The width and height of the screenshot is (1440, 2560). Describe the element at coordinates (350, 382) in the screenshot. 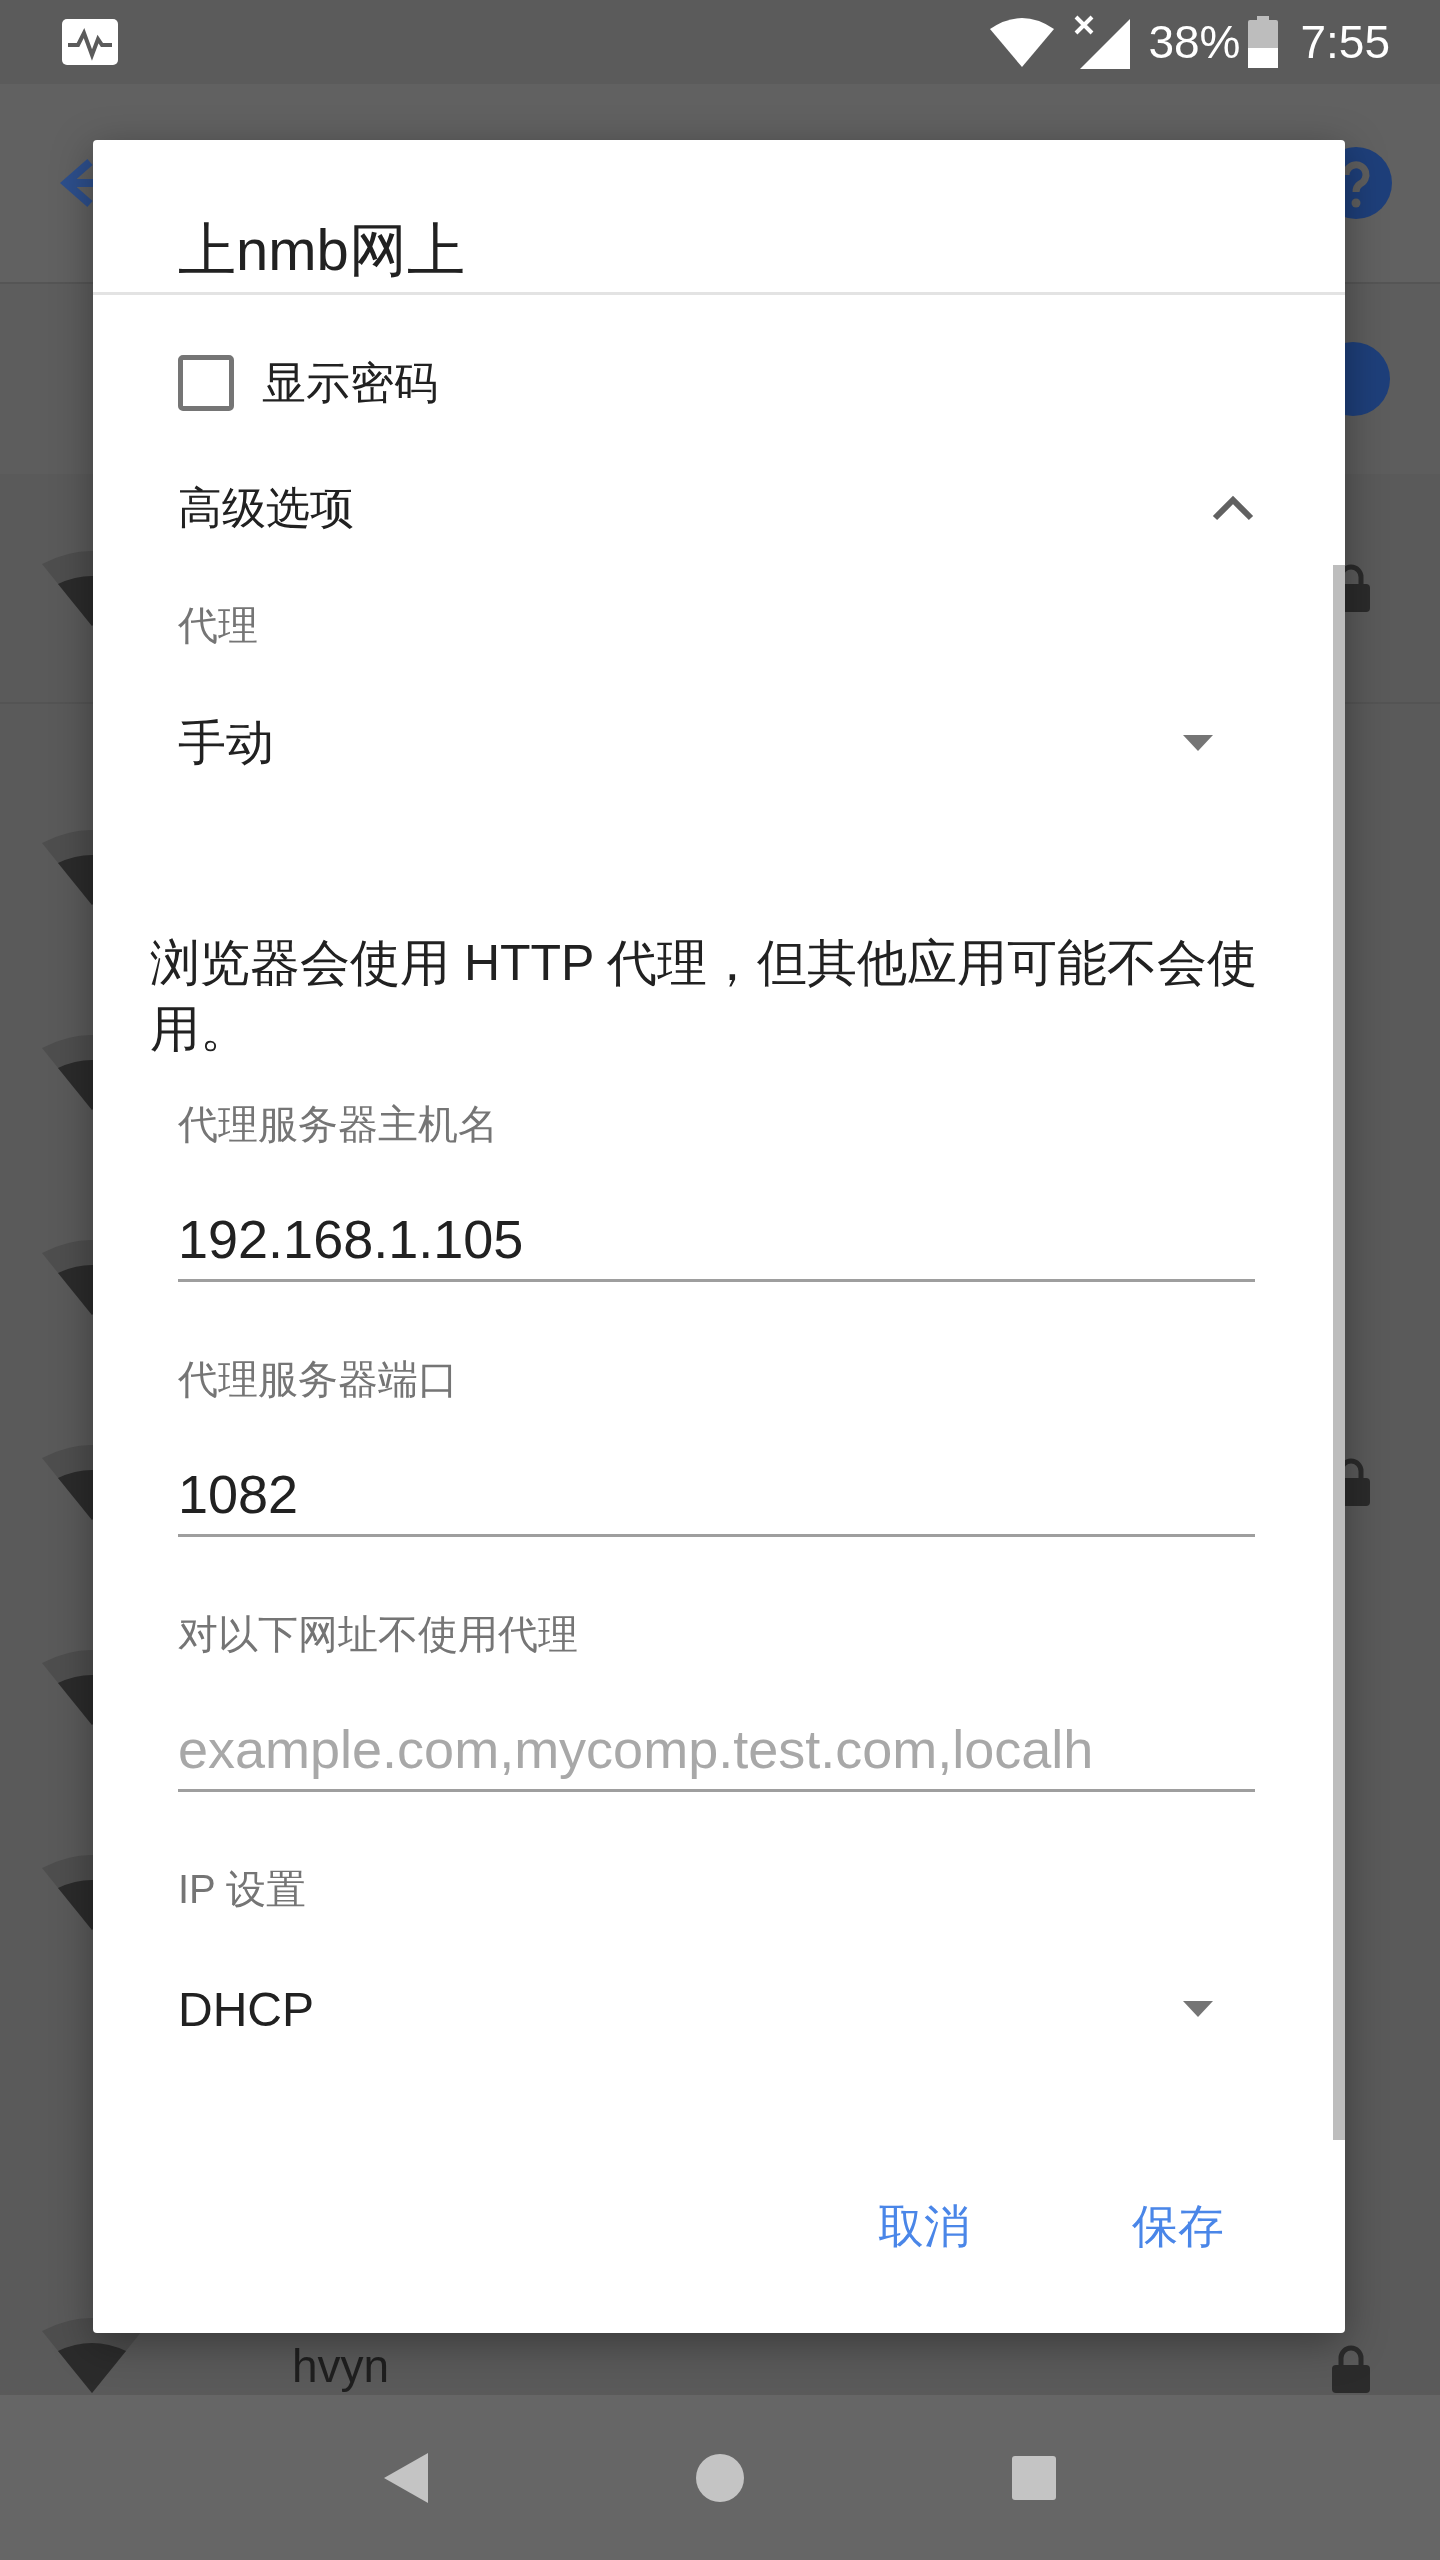

I see `checkbox-label: 显示密码` at that location.